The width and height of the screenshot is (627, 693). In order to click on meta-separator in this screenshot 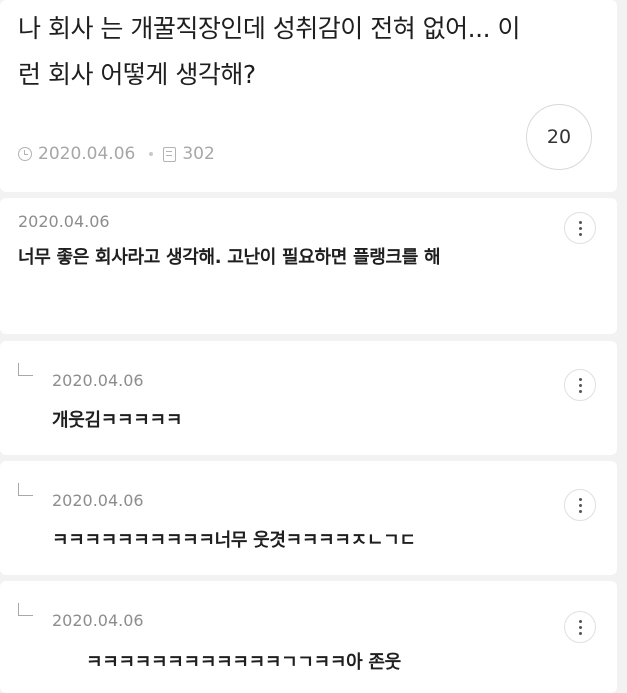, I will do `click(151, 154)`.